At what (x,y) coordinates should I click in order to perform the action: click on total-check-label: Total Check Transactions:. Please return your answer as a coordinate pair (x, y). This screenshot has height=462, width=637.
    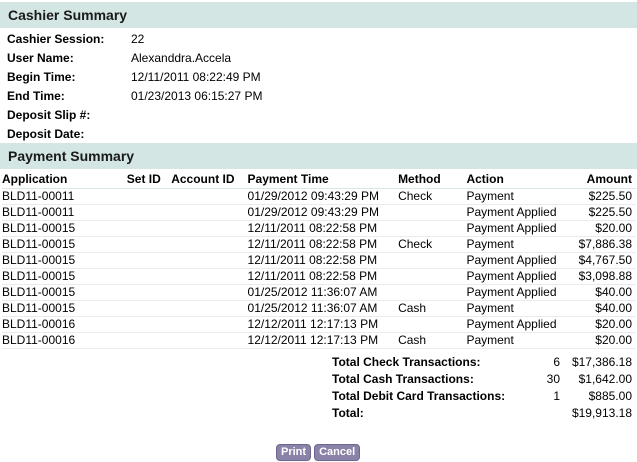
    Looking at the image, I should click on (406, 362).